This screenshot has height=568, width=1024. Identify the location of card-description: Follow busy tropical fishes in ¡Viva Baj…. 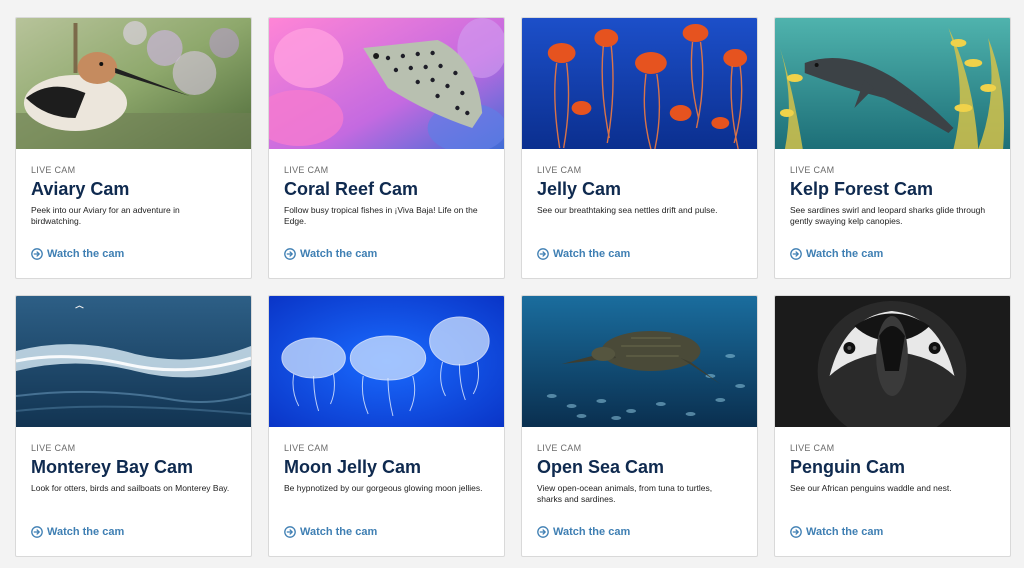
(381, 215).